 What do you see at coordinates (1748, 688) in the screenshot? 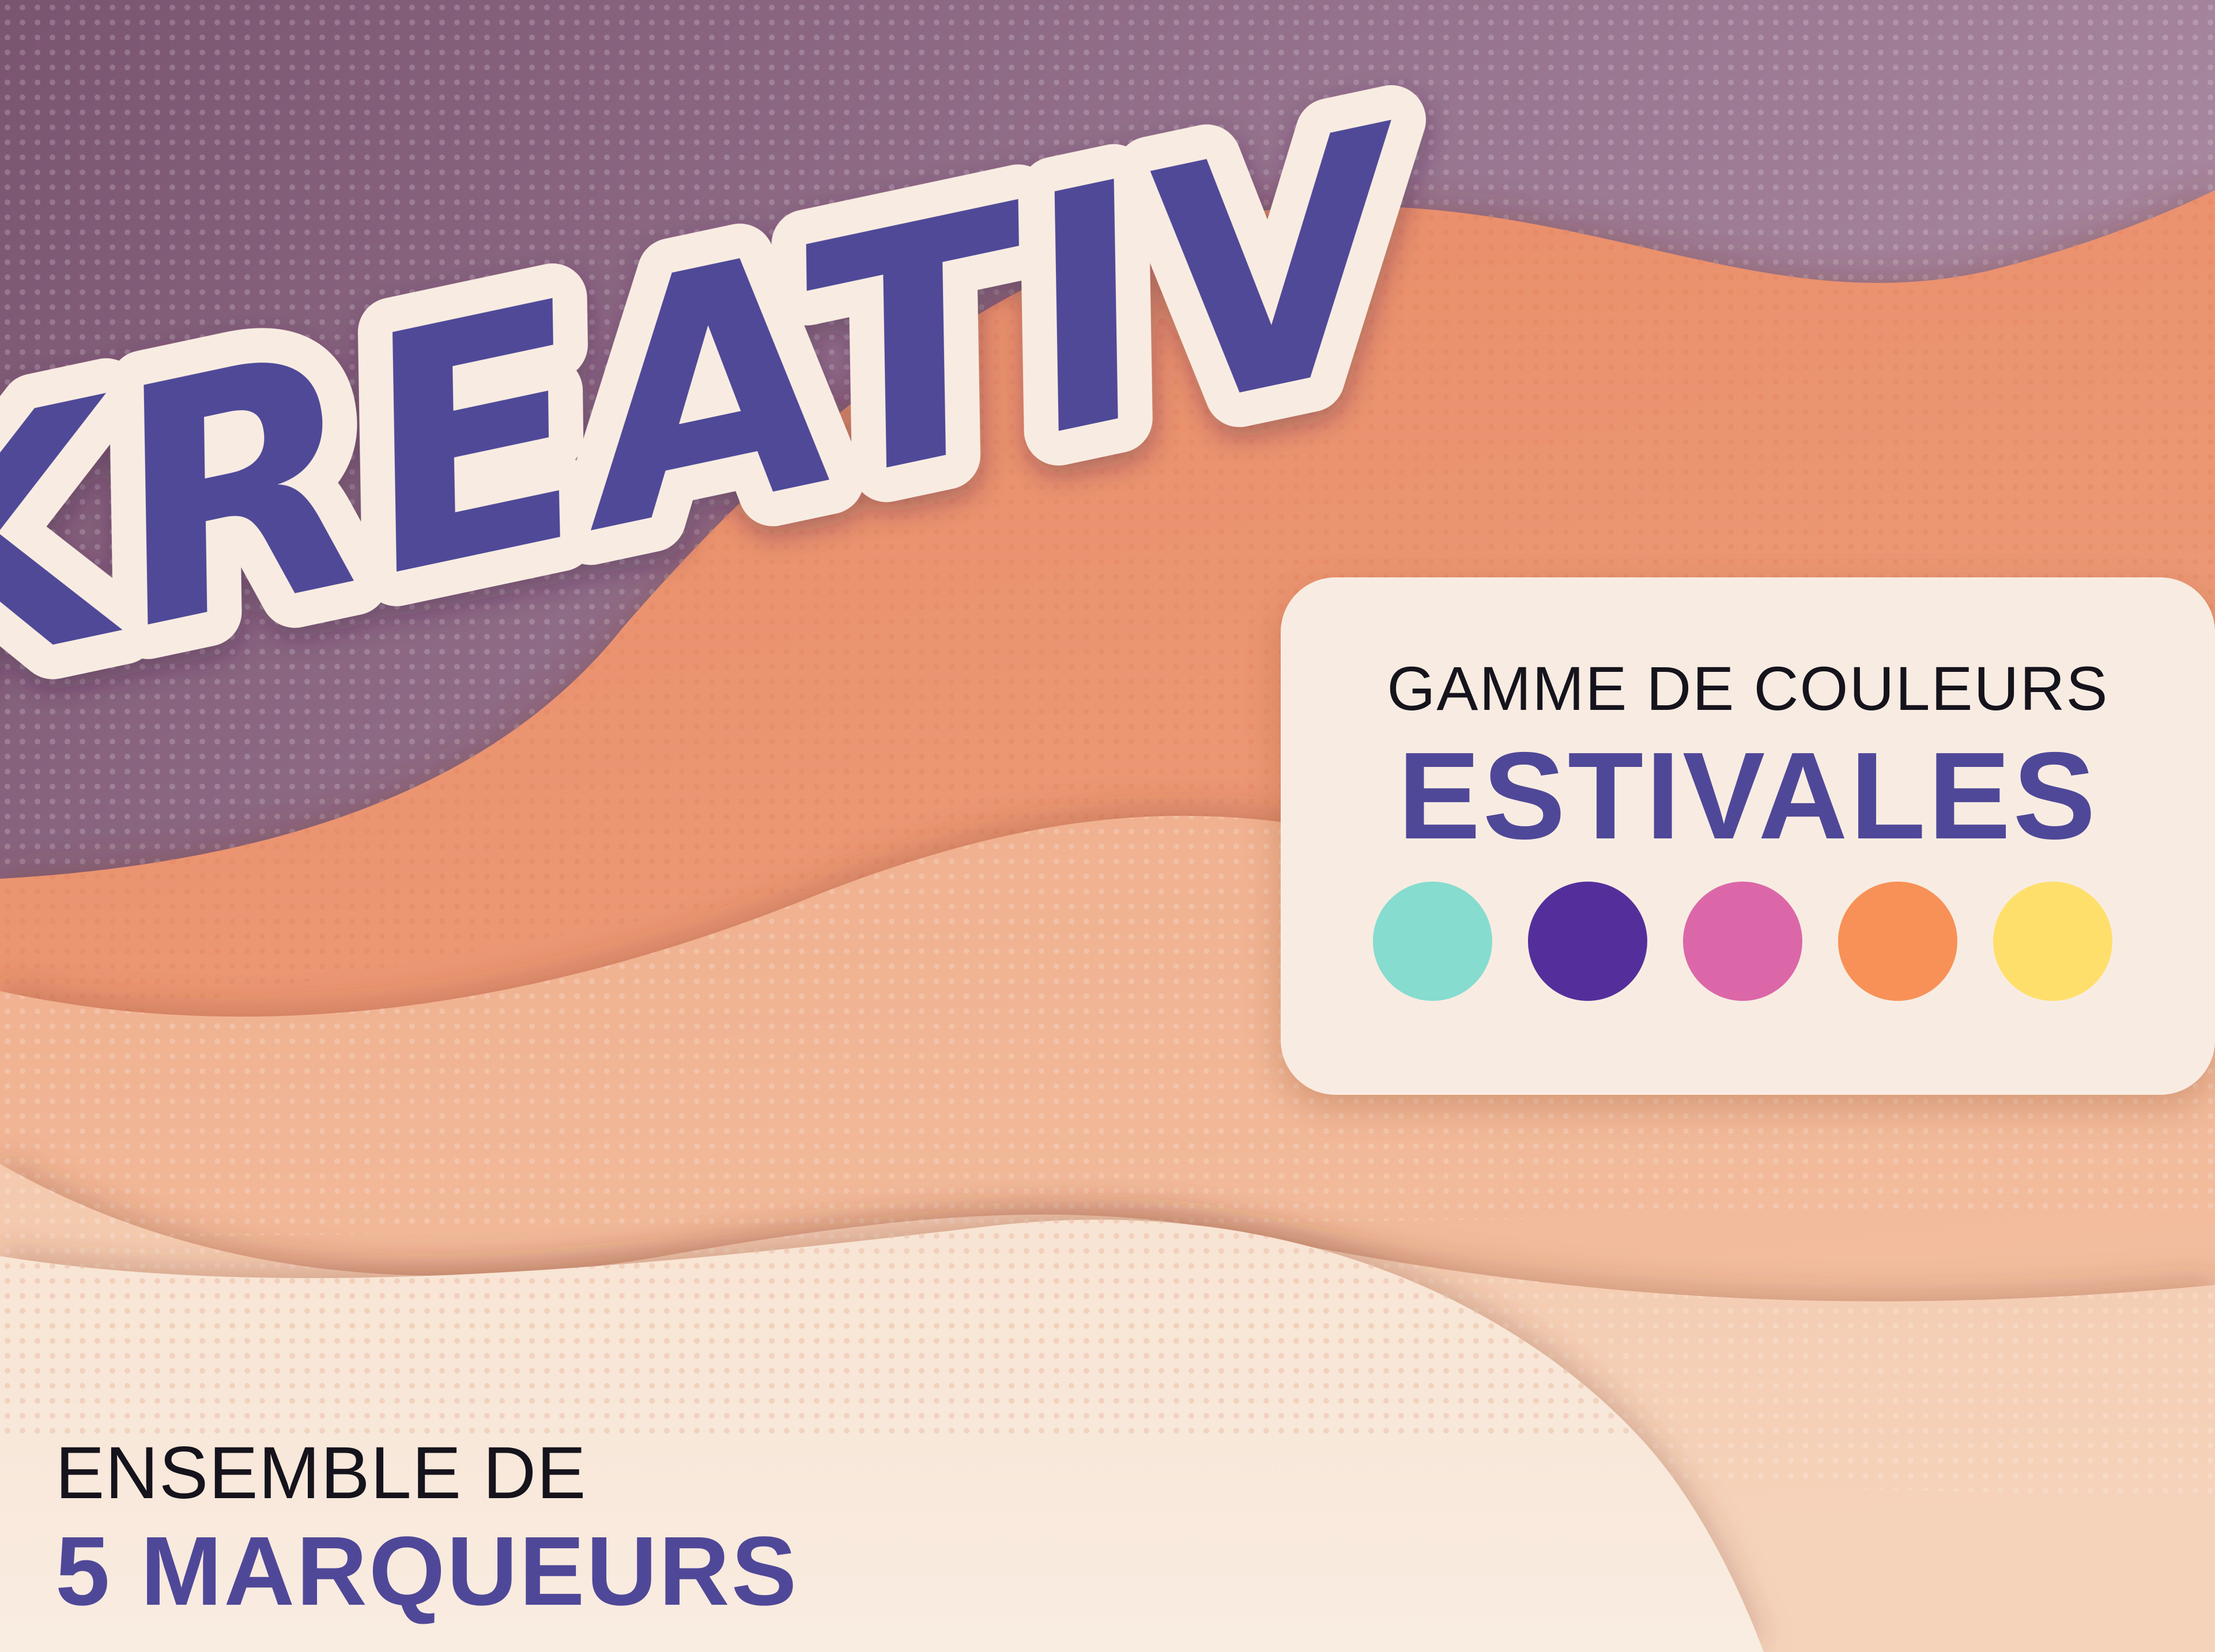
I see `palette-subtitle: GAMME DE COULEURS` at bounding box center [1748, 688].